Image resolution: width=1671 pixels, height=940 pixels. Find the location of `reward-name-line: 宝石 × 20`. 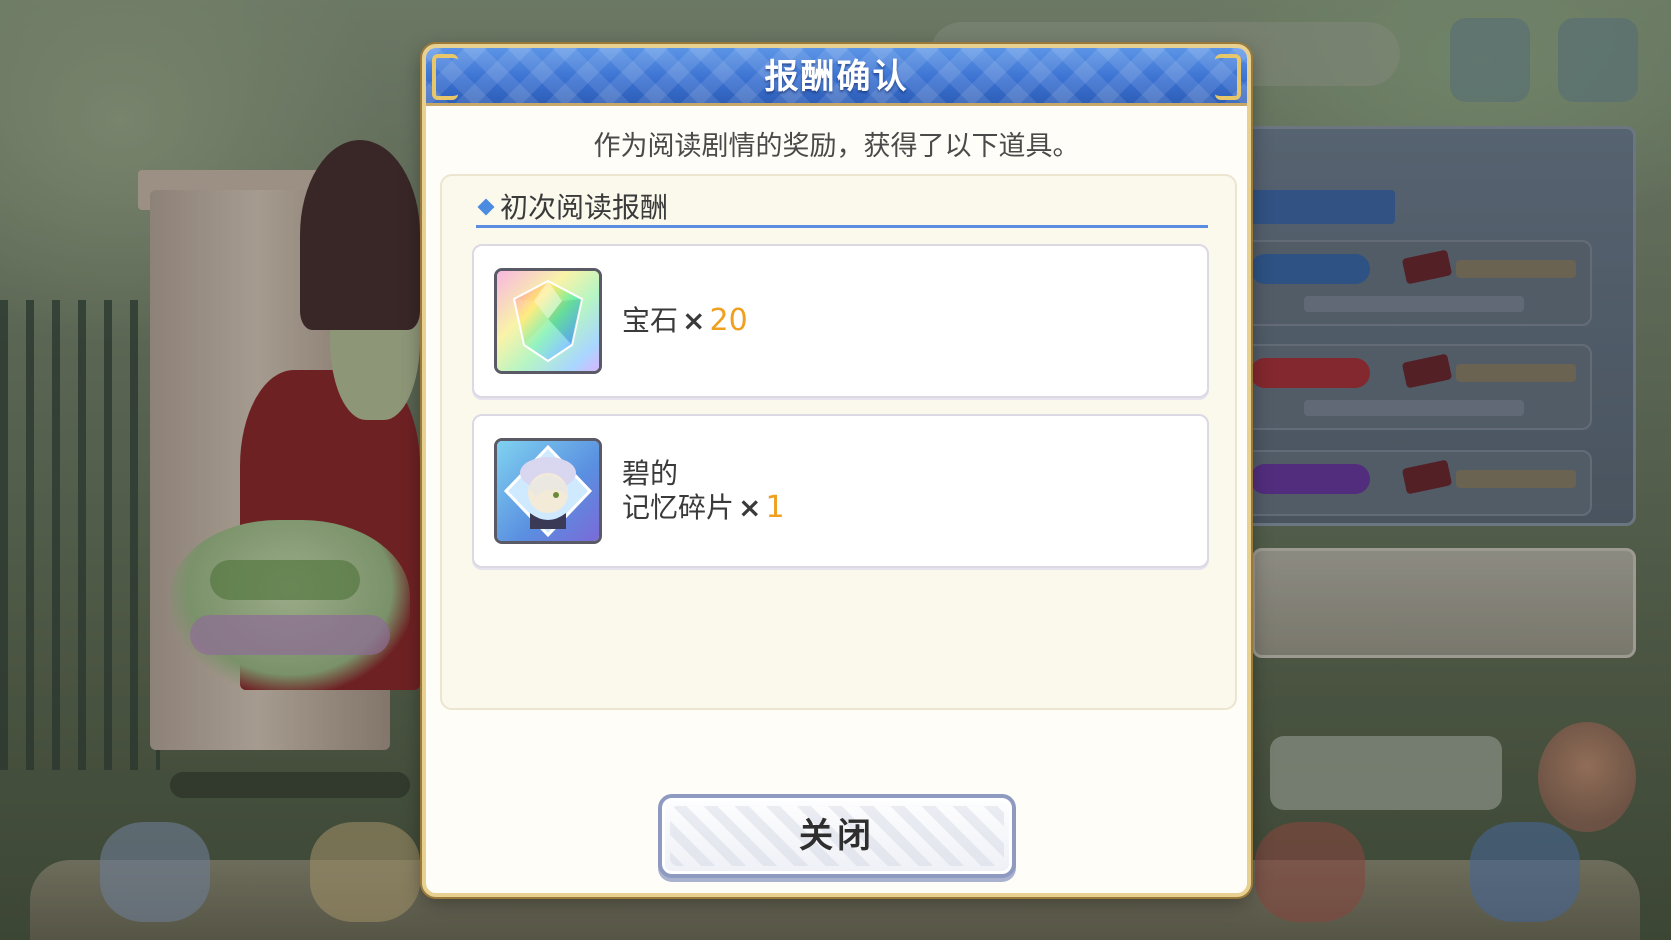

reward-name-line: 宝石 × 20 is located at coordinates (685, 321).